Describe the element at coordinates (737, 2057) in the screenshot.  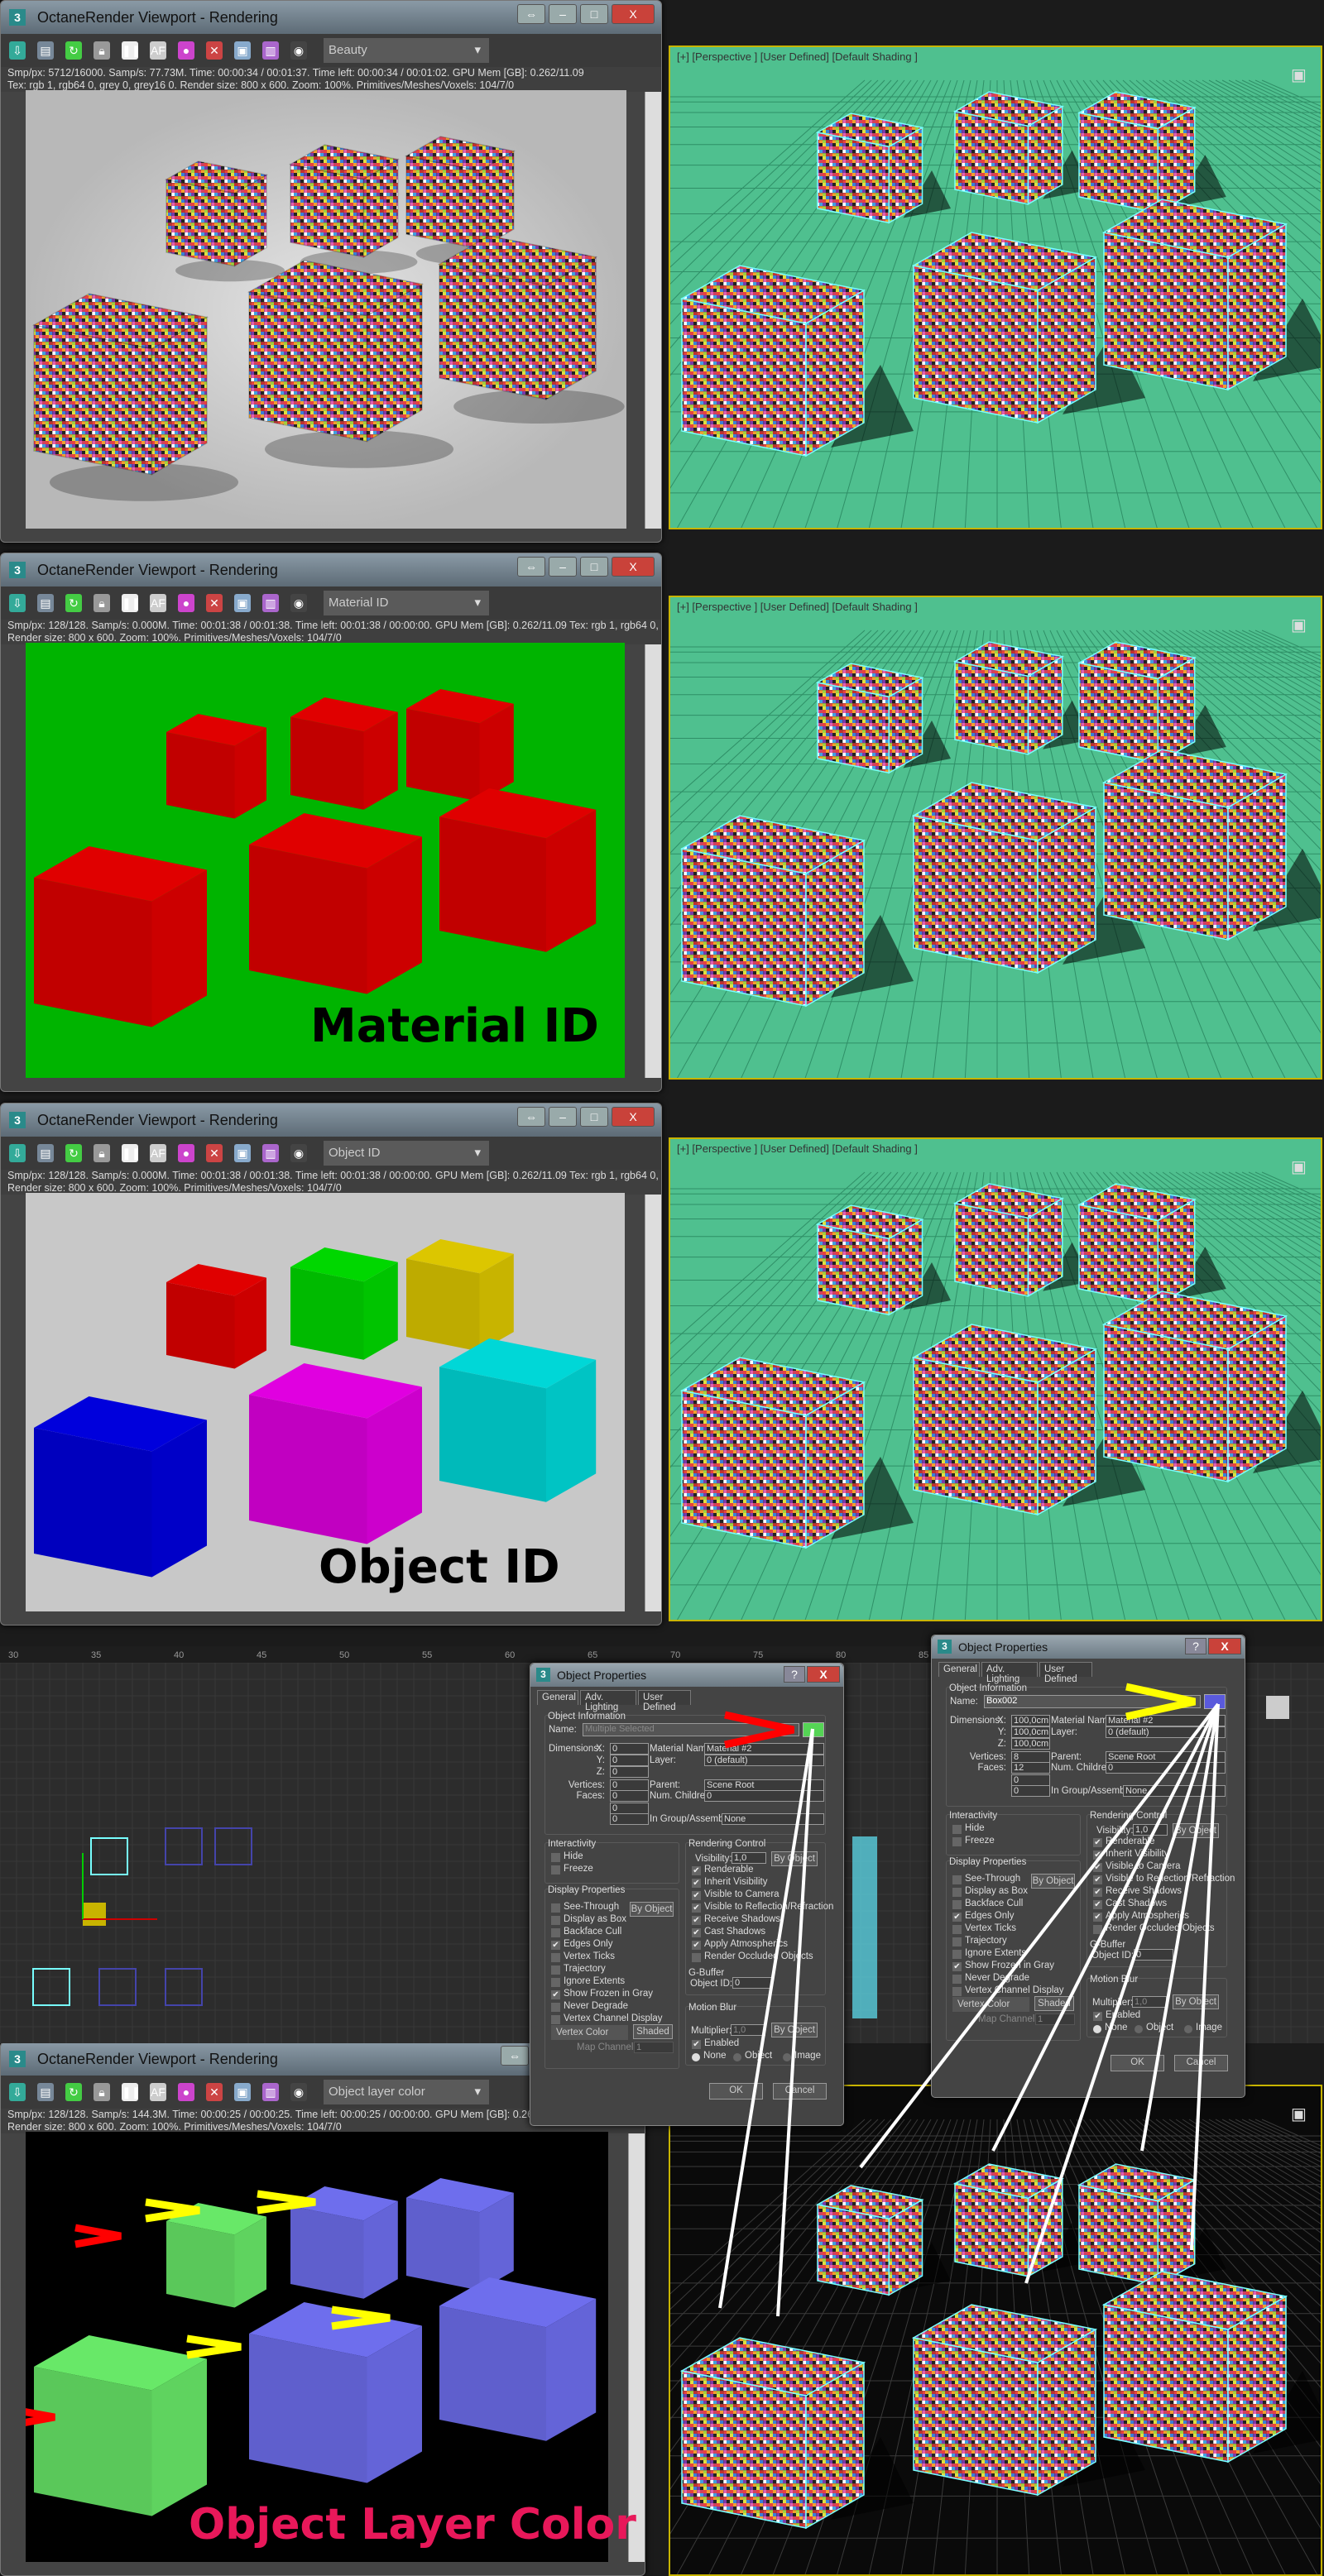
I see `radio-object` at that location.